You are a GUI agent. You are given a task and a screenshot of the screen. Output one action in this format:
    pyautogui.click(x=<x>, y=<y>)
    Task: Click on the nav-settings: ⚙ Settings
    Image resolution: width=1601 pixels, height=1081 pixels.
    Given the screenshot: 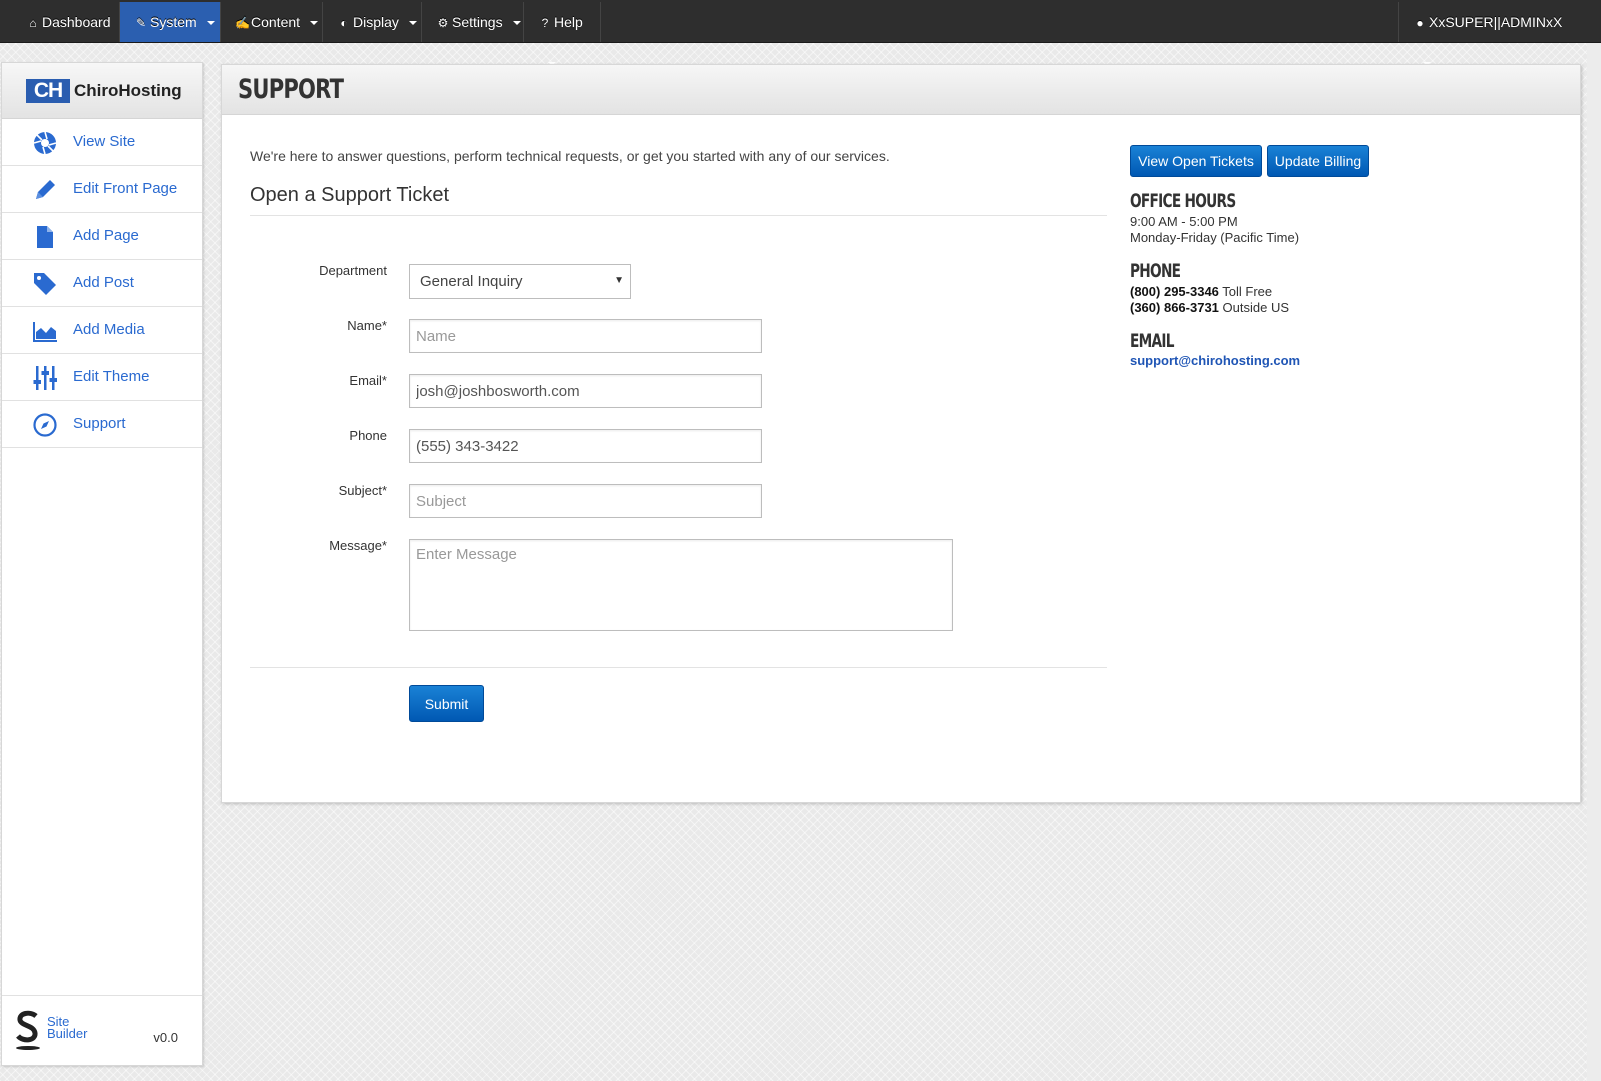 What is the action you would take?
    pyautogui.click(x=473, y=22)
    